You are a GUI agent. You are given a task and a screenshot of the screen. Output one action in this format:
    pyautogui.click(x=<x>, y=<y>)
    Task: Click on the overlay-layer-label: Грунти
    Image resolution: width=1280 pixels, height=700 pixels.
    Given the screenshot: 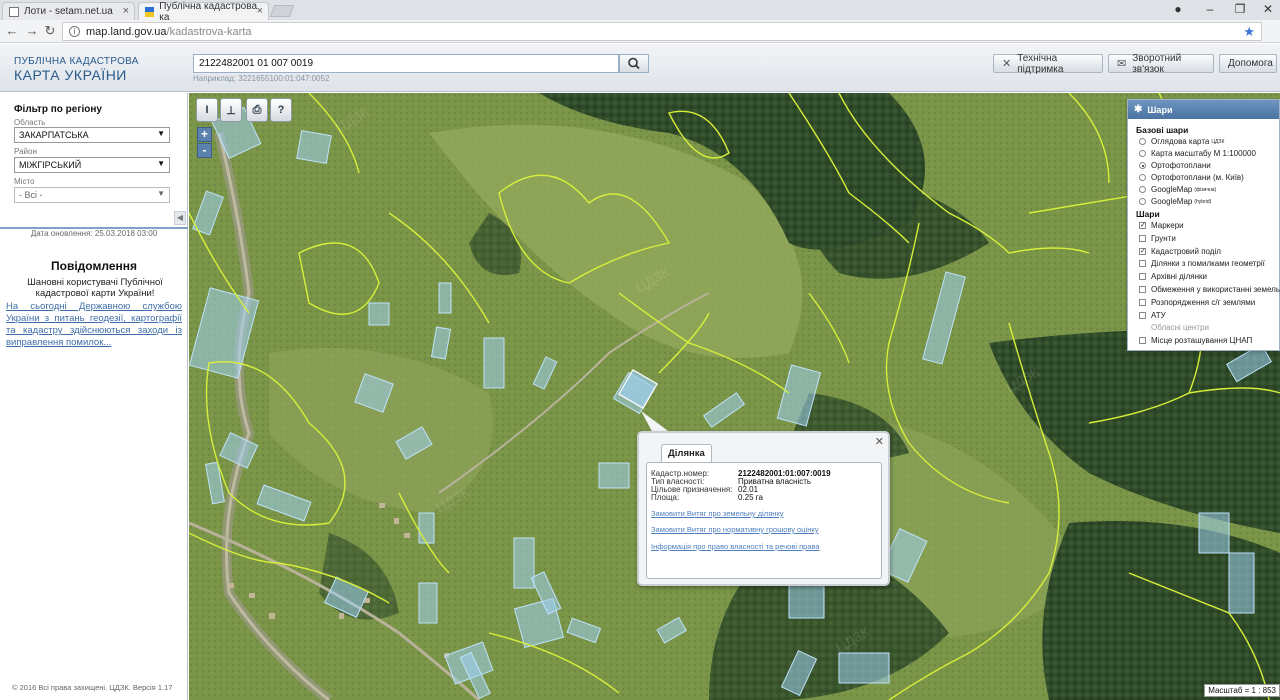 What is the action you would take?
    pyautogui.click(x=1163, y=238)
    